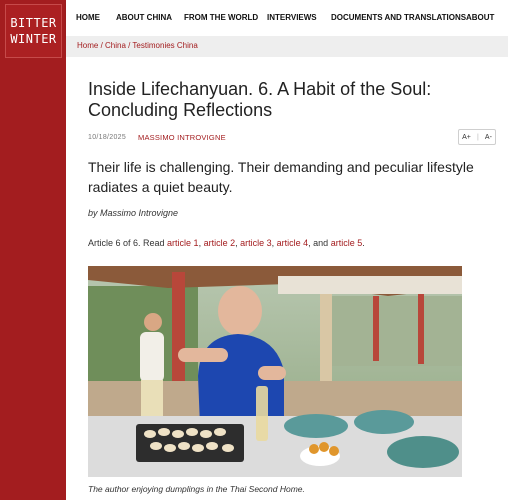  I want to click on font-decrease-button: A-, so click(488, 137).